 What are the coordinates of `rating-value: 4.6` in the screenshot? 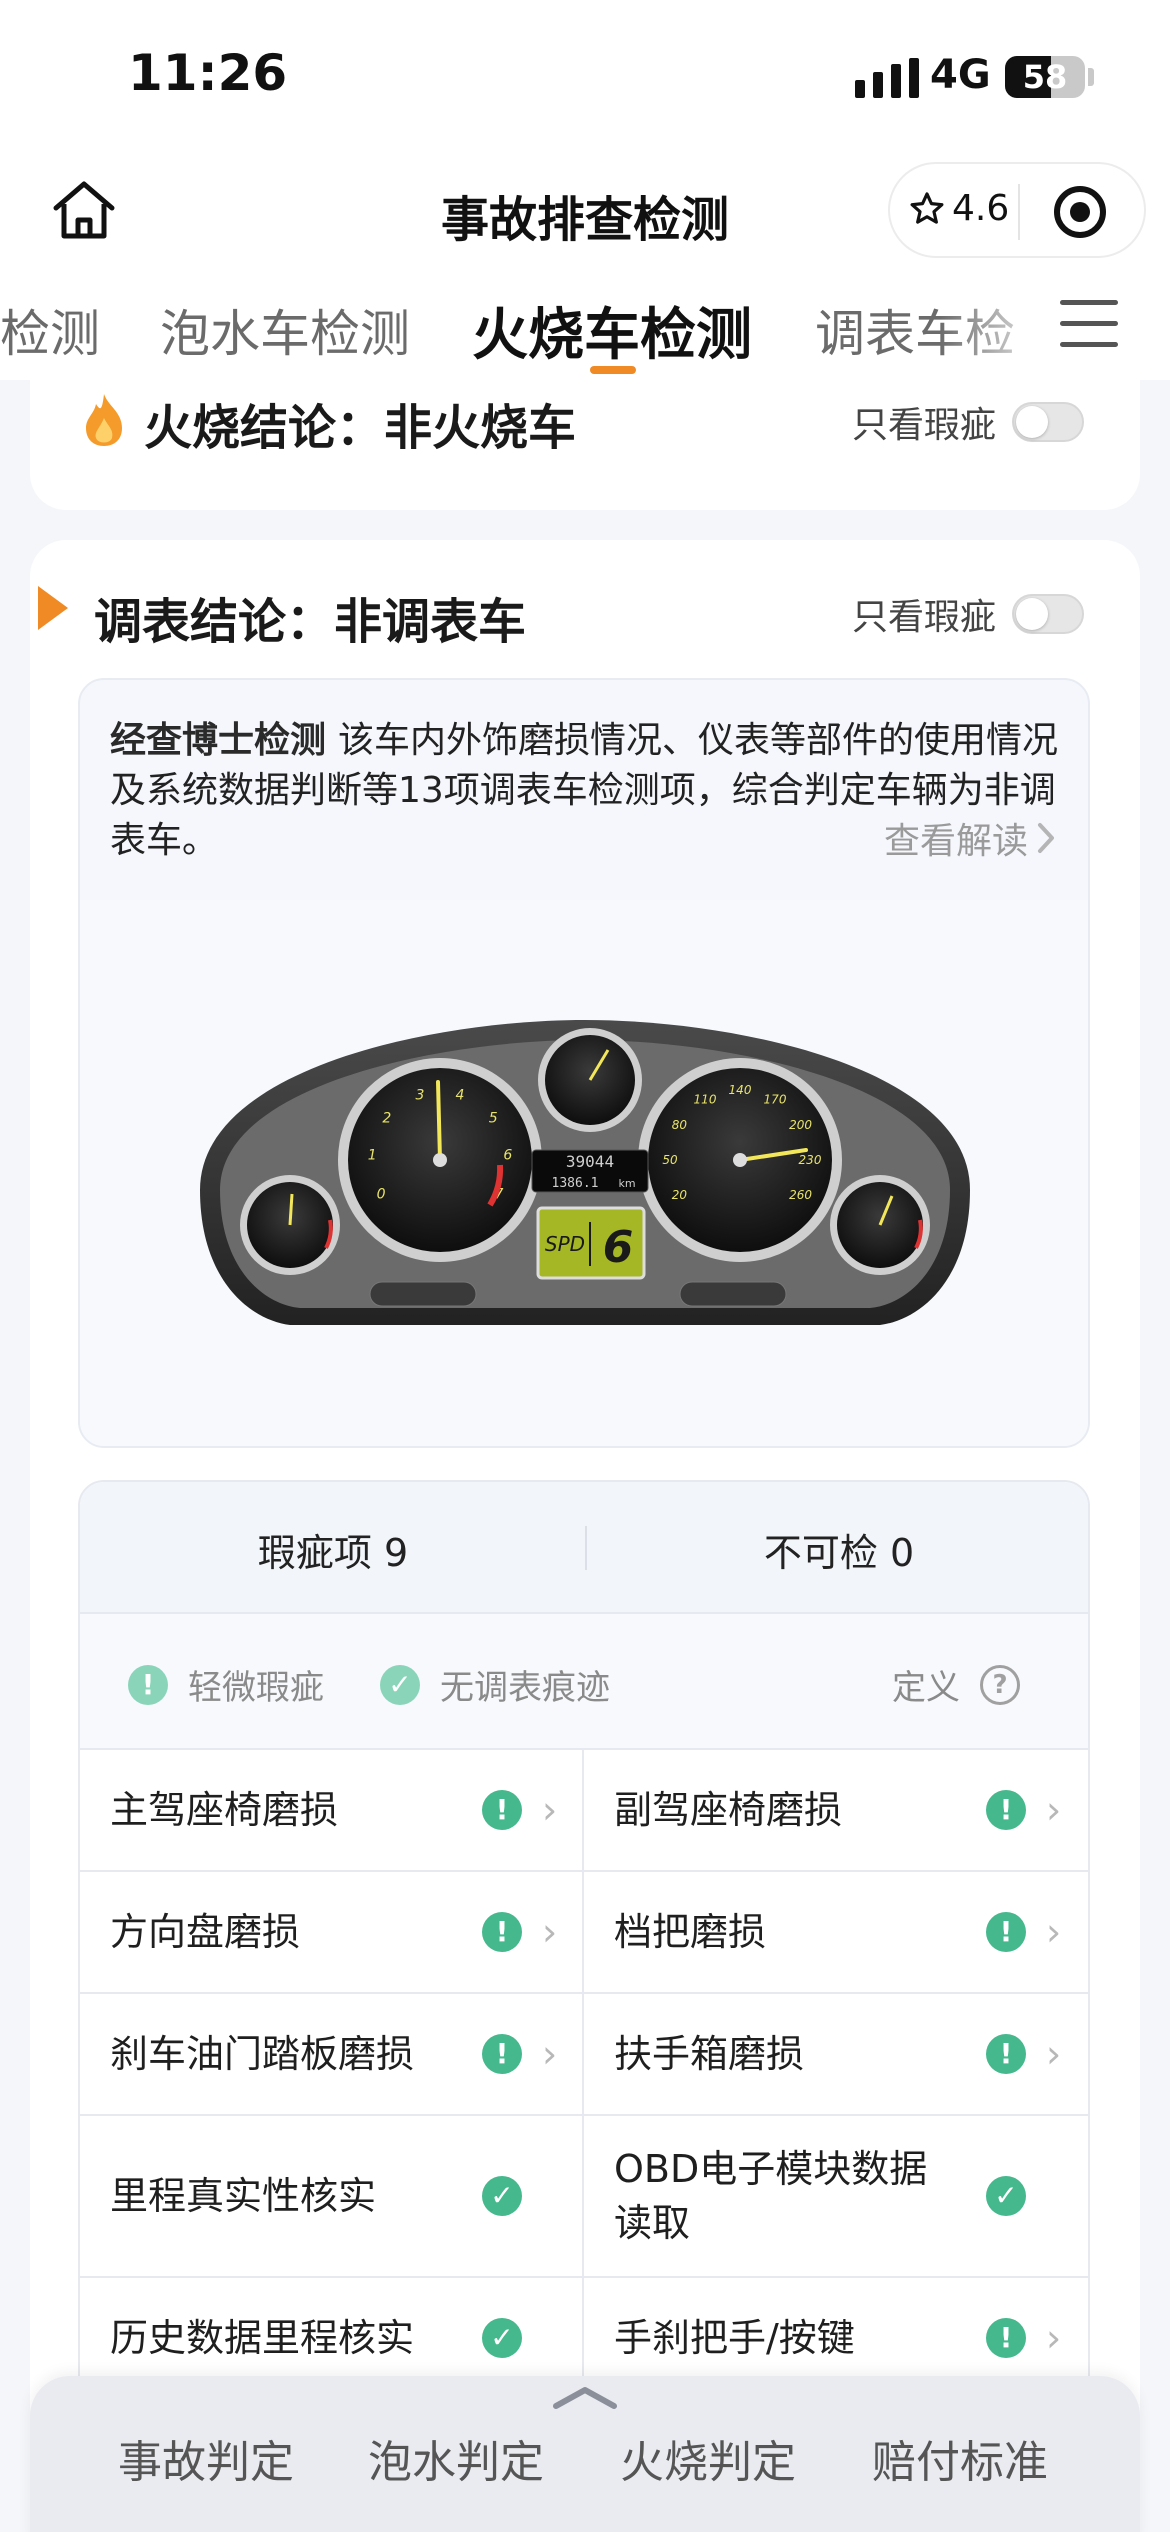 It's located at (981, 208).